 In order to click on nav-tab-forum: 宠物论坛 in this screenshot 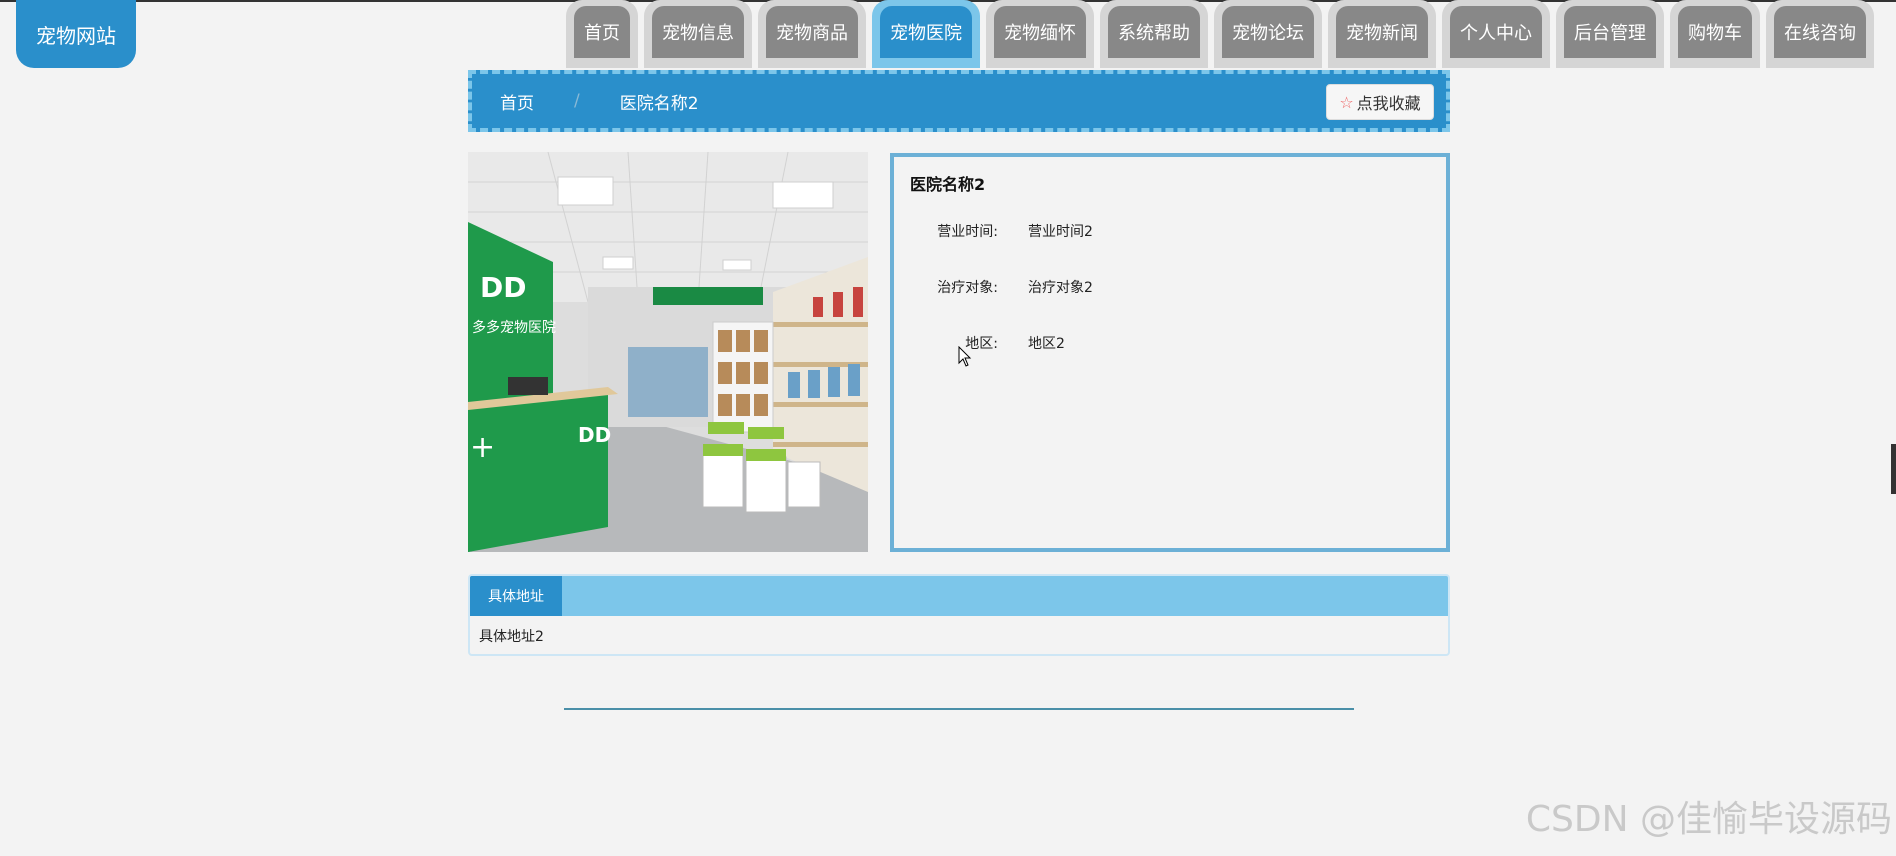, I will do `click(1268, 34)`.